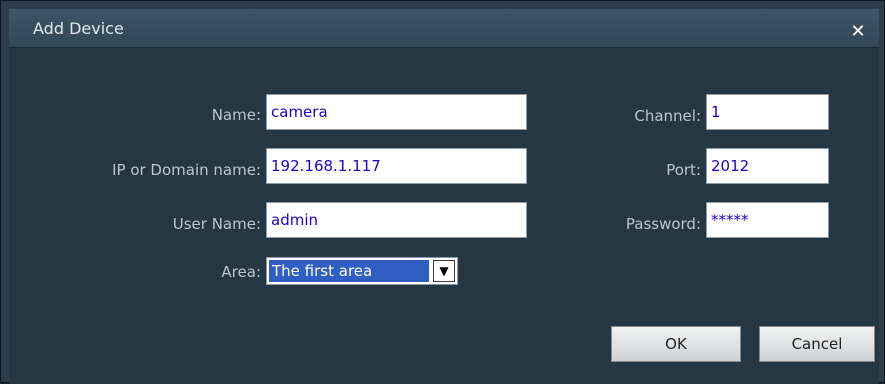 The image size is (885, 384). What do you see at coordinates (396, 112) in the screenshot?
I see `name-field` at bounding box center [396, 112].